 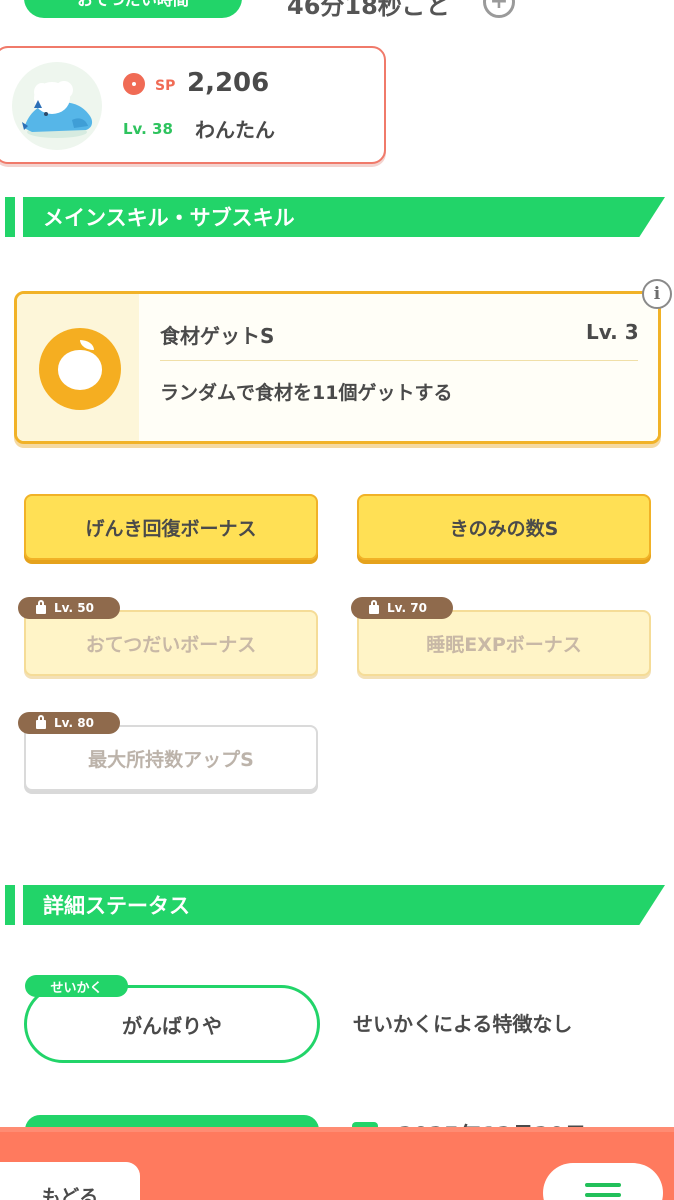 What do you see at coordinates (344, 217) in the screenshot?
I see `section-header-skills: メインスキル・サブスキル` at bounding box center [344, 217].